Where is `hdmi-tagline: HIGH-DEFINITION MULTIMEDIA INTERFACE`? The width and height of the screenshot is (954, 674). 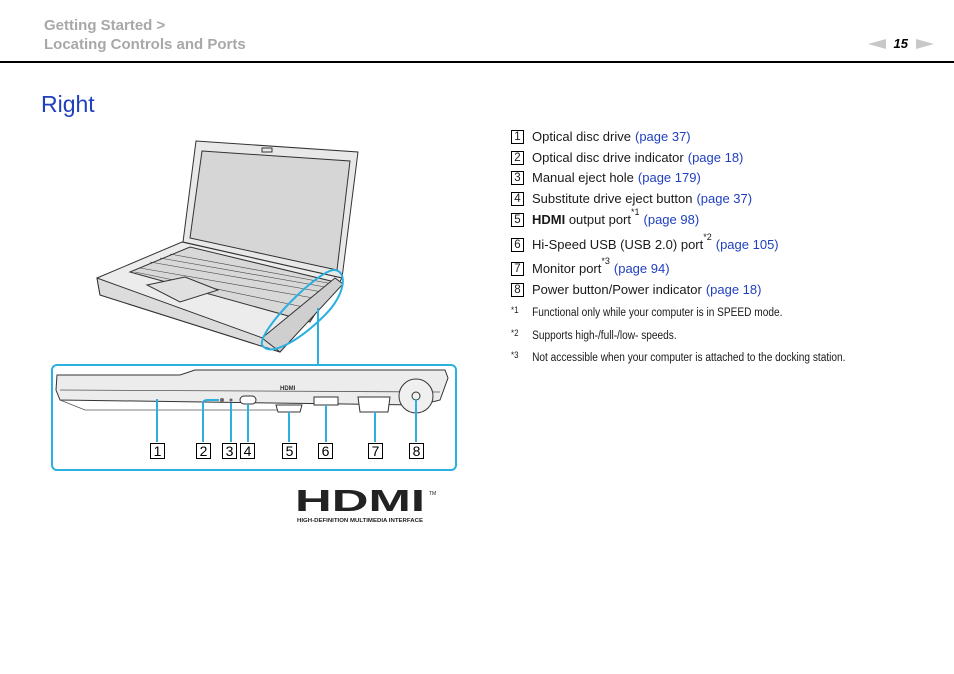 hdmi-tagline: HIGH-DEFINITION MULTIMEDIA INTERFACE is located at coordinates (360, 521).